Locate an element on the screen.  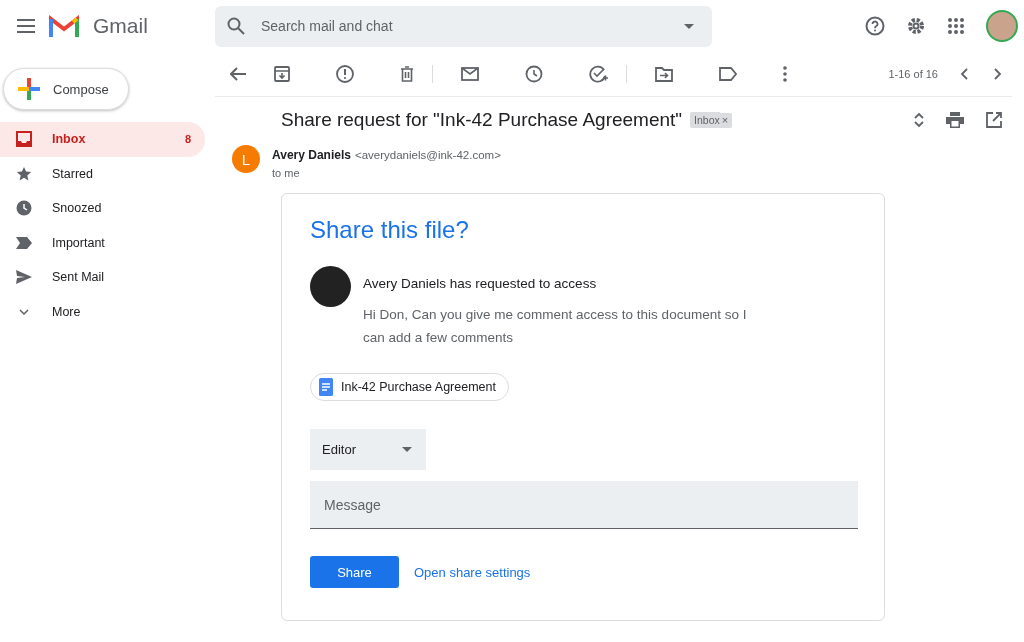
role-dropdown: Editor is located at coordinates (368, 449).